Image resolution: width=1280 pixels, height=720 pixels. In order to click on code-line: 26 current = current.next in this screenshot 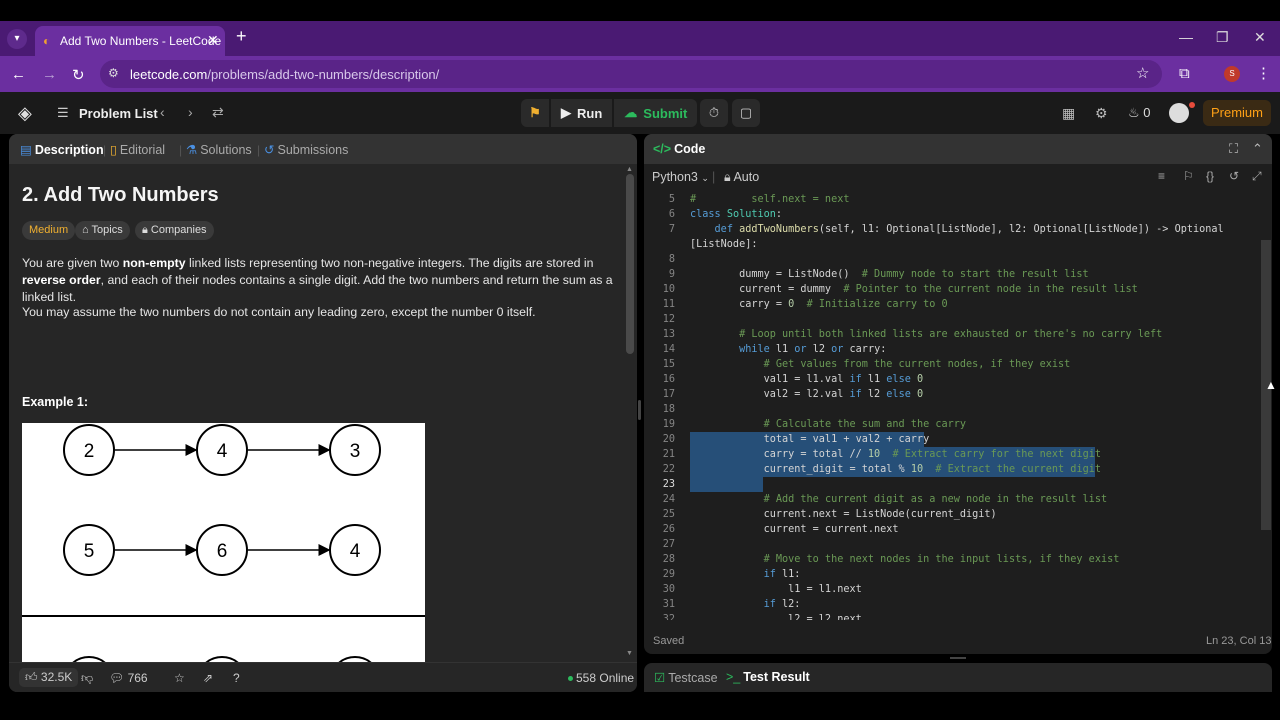, I will do `click(952, 529)`.